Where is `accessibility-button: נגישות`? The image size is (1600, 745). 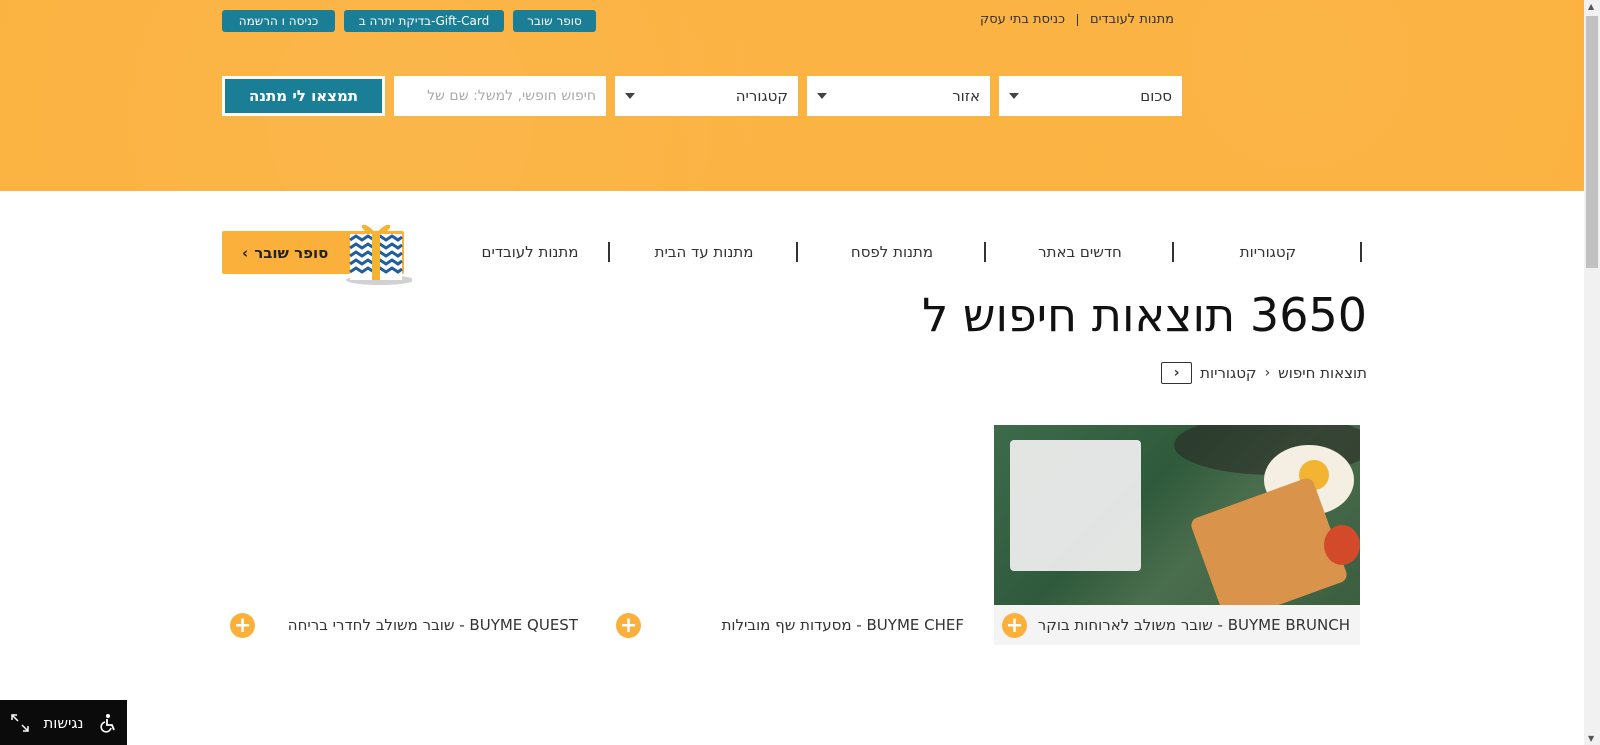 accessibility-button: נגישות is located at coordinates (63, 722).